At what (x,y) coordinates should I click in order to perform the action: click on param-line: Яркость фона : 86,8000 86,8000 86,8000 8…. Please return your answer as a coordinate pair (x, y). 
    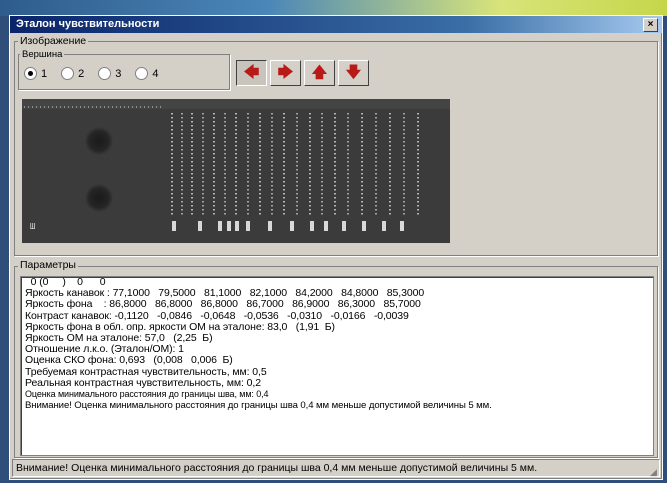
    Looking at the image, I should click on (223, 304).